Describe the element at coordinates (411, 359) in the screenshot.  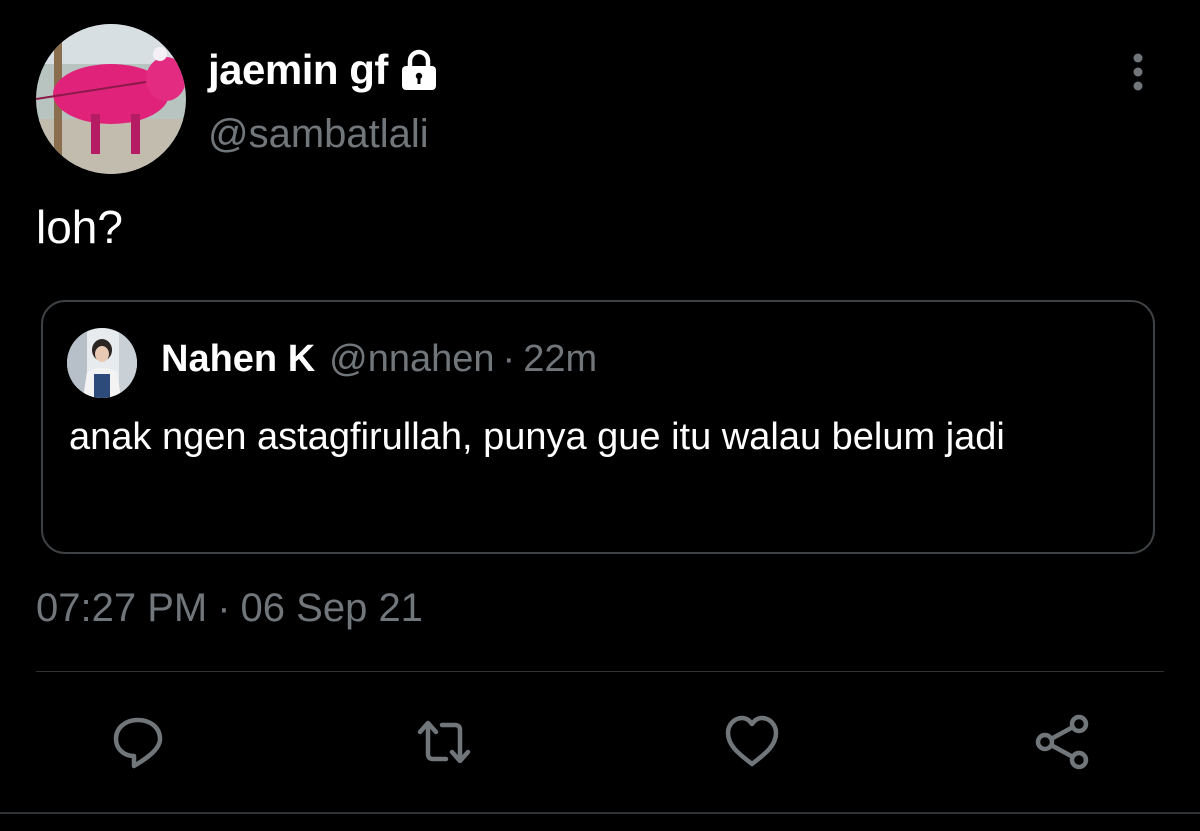
I see `quoted-author-handle: @nnahen` at that location.